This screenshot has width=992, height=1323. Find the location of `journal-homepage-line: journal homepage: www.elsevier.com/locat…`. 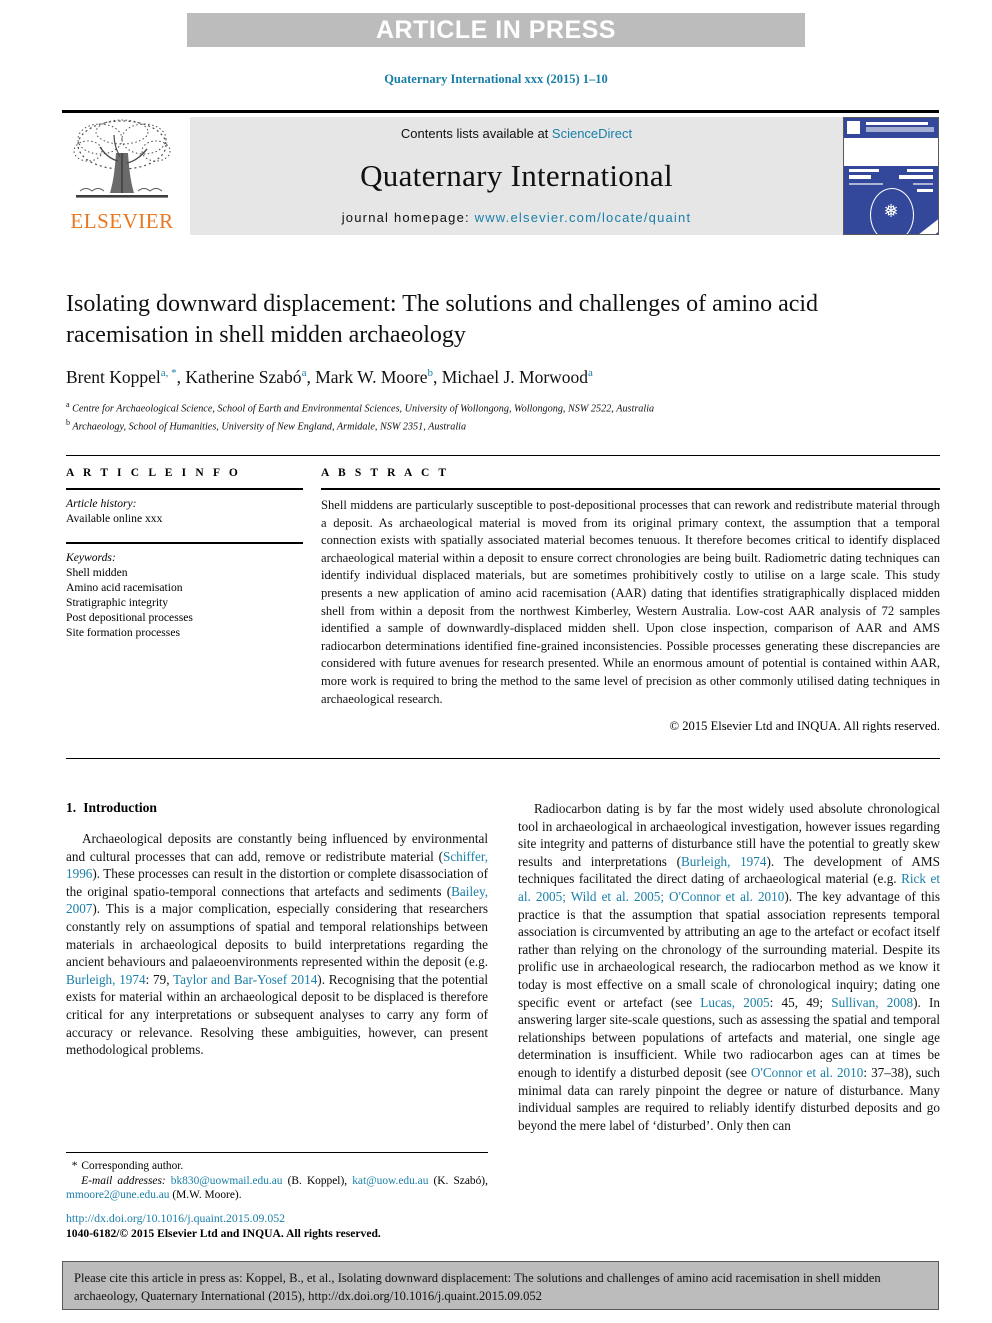

journal-homepage-line: journal homepage: www.elsevier.com/locat… is located at coordinates (517, 217).